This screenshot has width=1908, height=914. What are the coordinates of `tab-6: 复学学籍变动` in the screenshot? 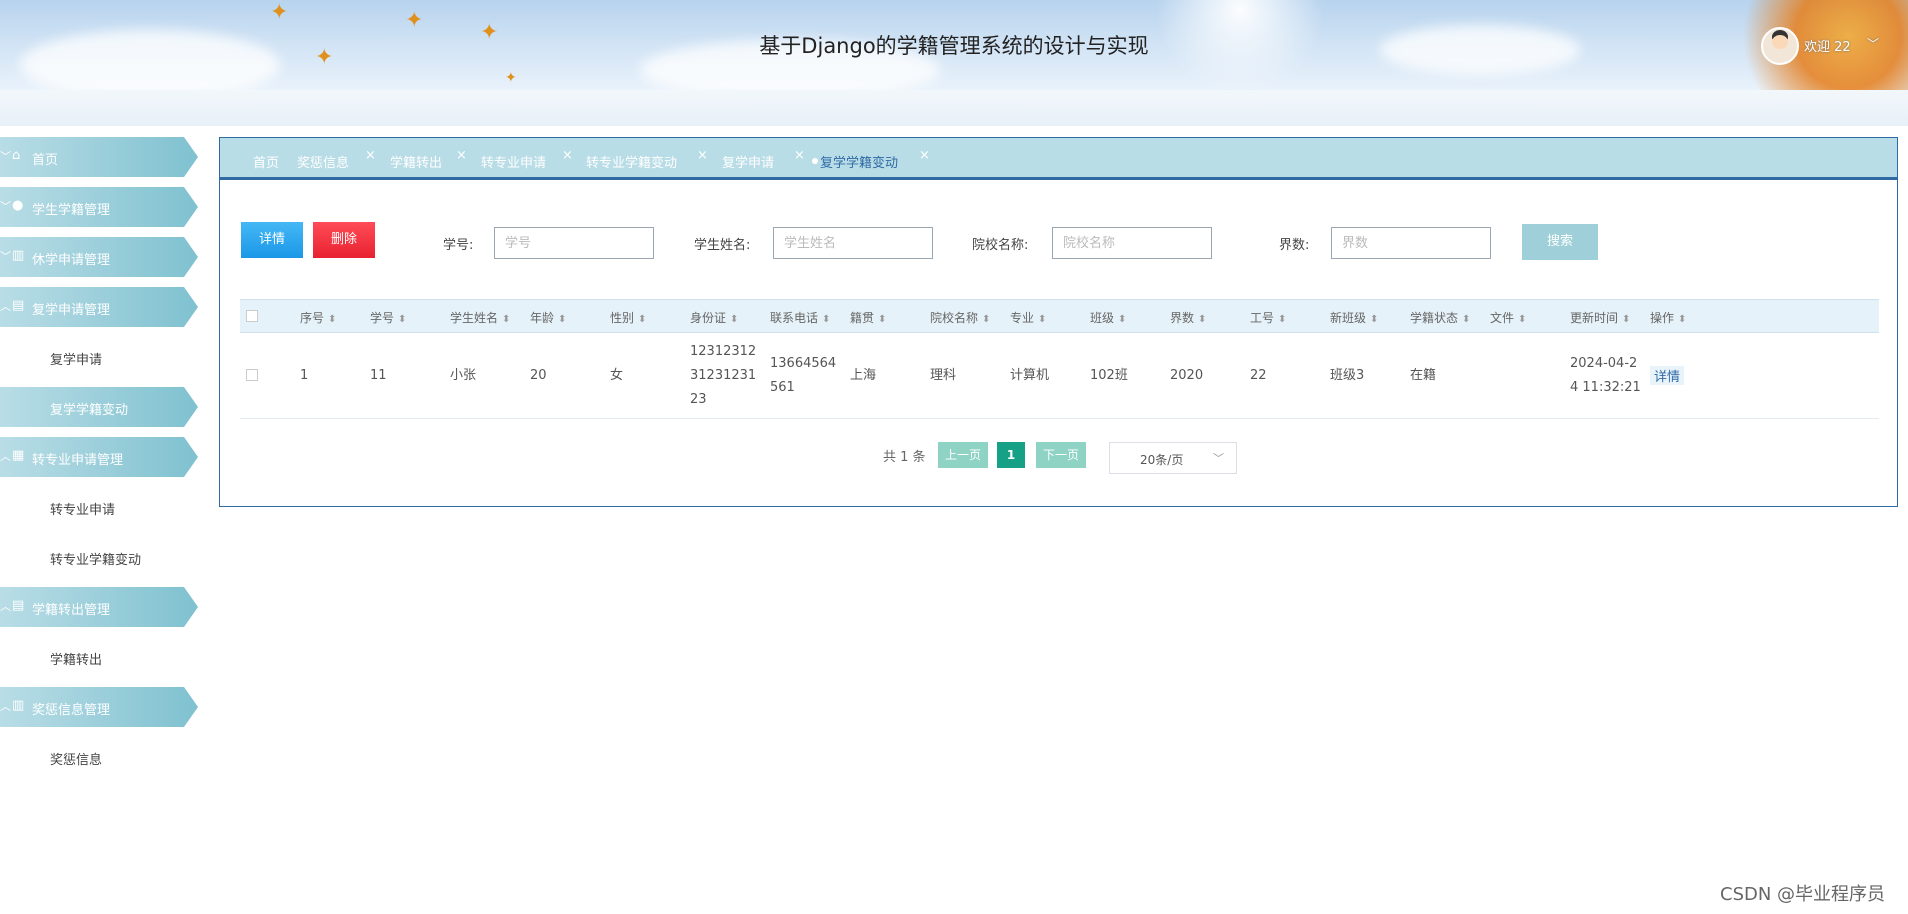 It's located at (859, 161).